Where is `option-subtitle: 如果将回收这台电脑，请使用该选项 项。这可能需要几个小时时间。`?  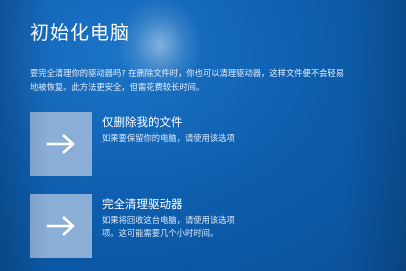
option-subtitle: 如果将回收这台电脑，请使用该选项 项。这可能需要几个小时时间。 is located at coordinates (168, 227).